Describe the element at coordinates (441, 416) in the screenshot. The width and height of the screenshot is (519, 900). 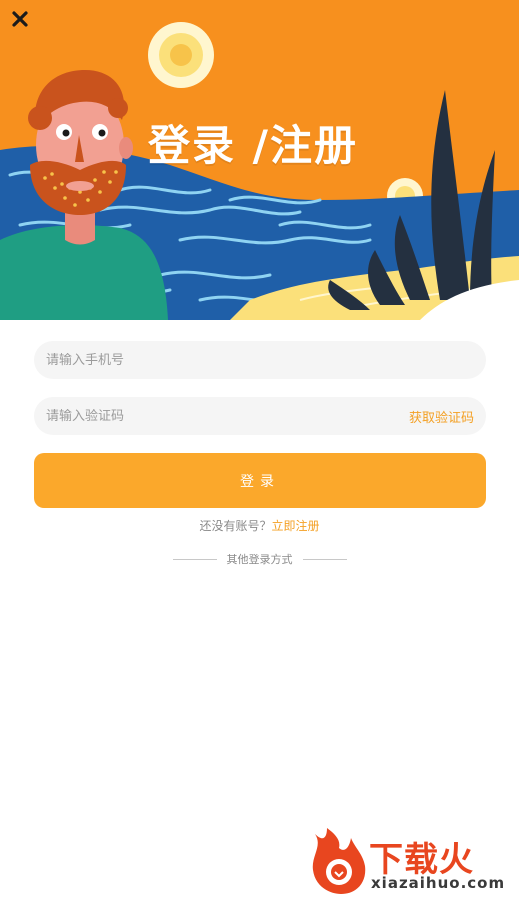
I see `get-code-button: 获取验证码` at that location.